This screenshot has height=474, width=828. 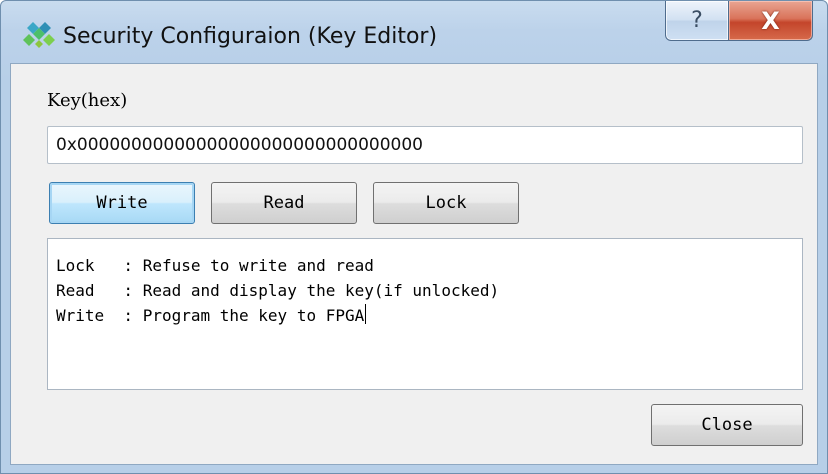 I want to click on write-button: Write, so click(x=122, y=203).